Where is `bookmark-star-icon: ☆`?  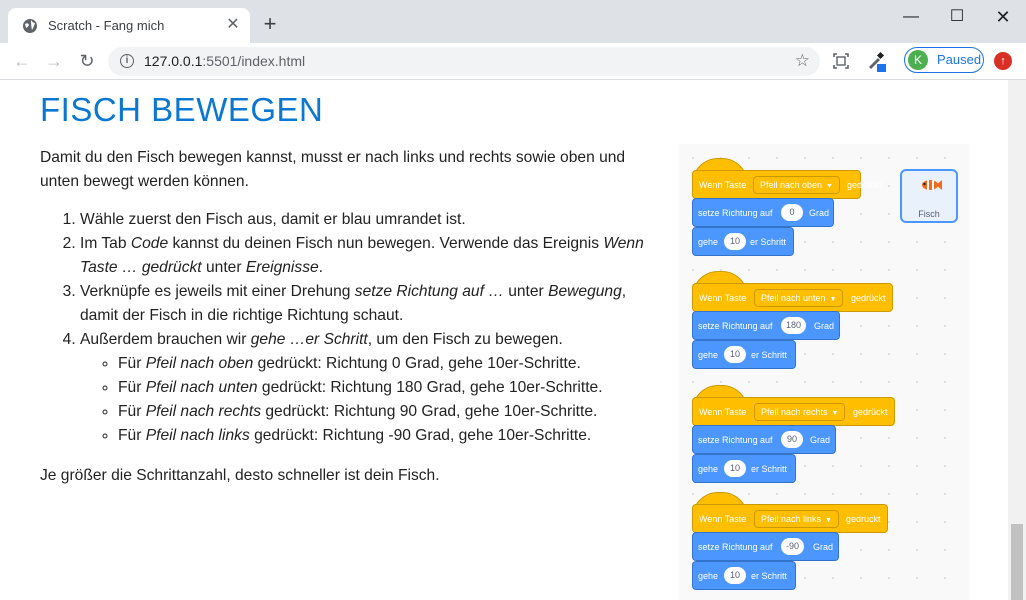
bookmark-star-icon: ☆ is located at coordinates (802, 61).